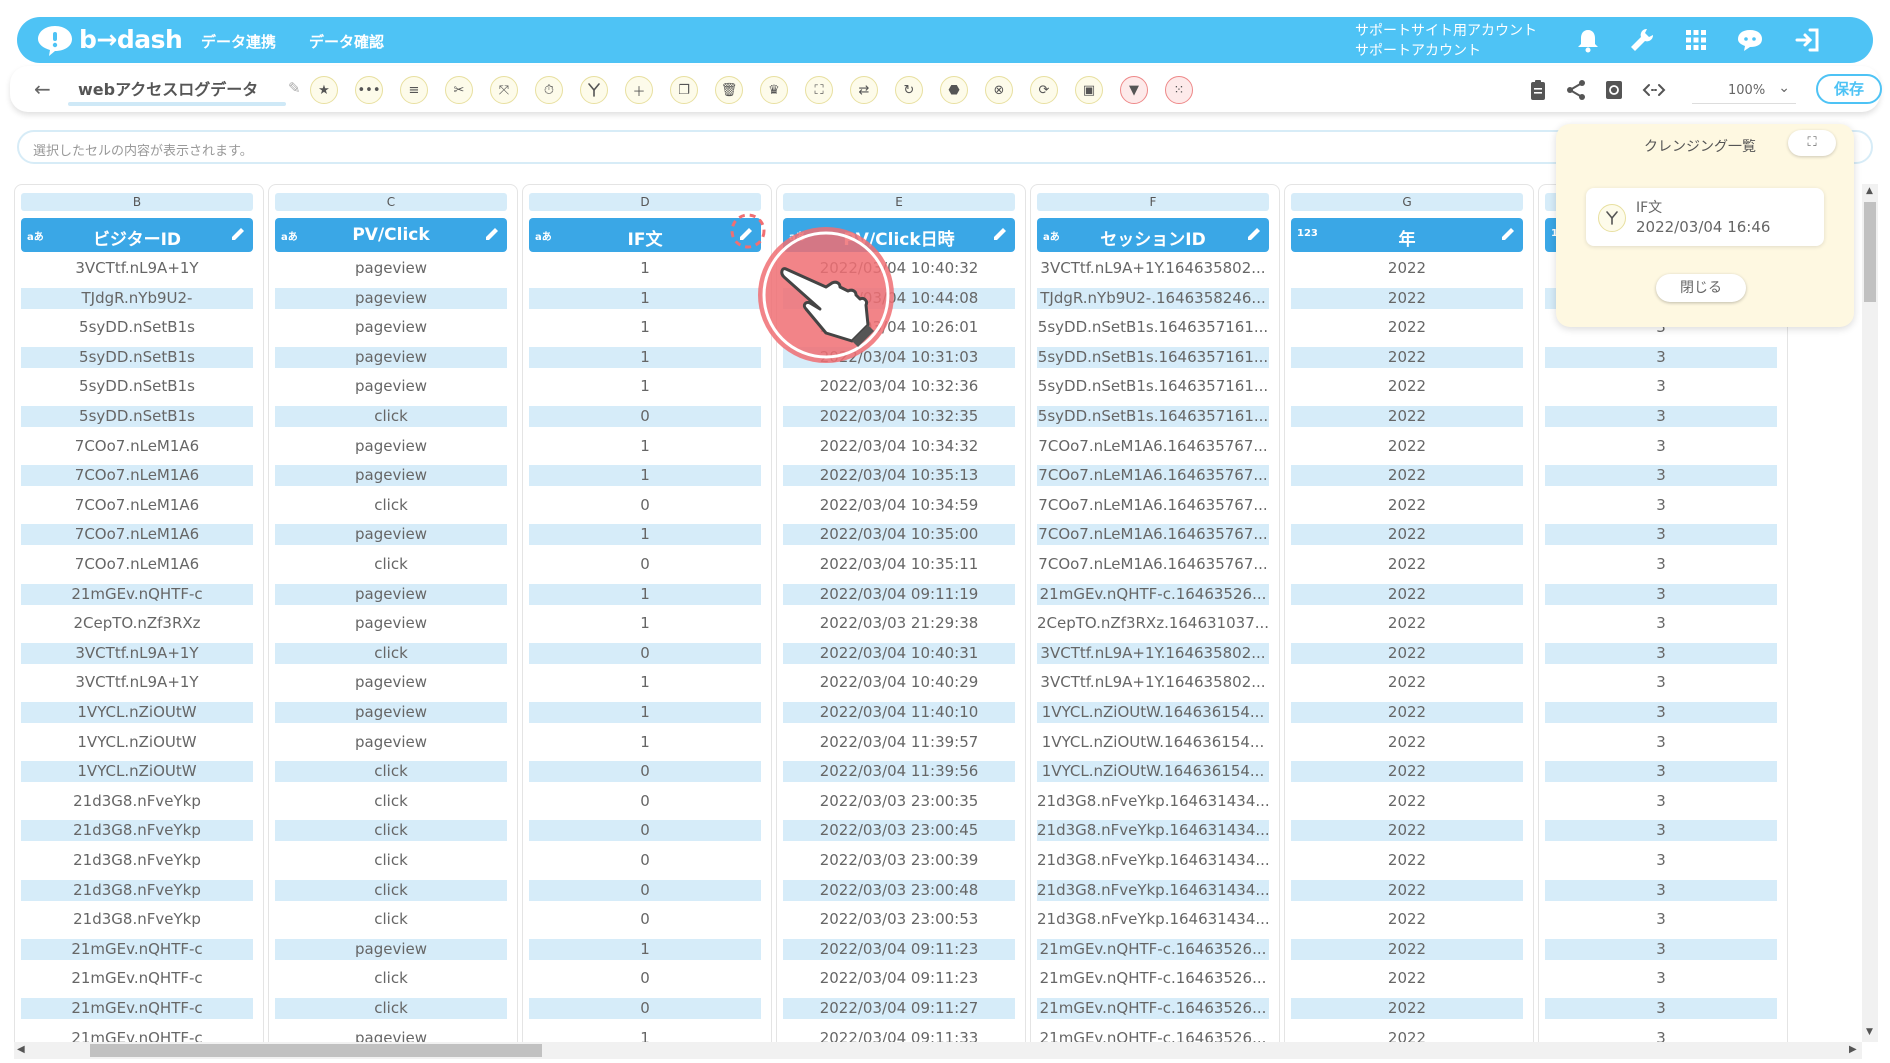 This screenshot has height=1063, width=1890. I want to click on bdash-logo: b→dash, so click(110, 40).